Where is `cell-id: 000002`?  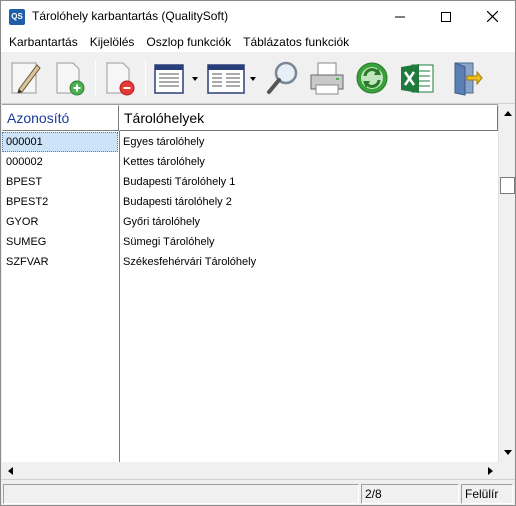
cell-id: 000002 is located at coordinates (60, 162).